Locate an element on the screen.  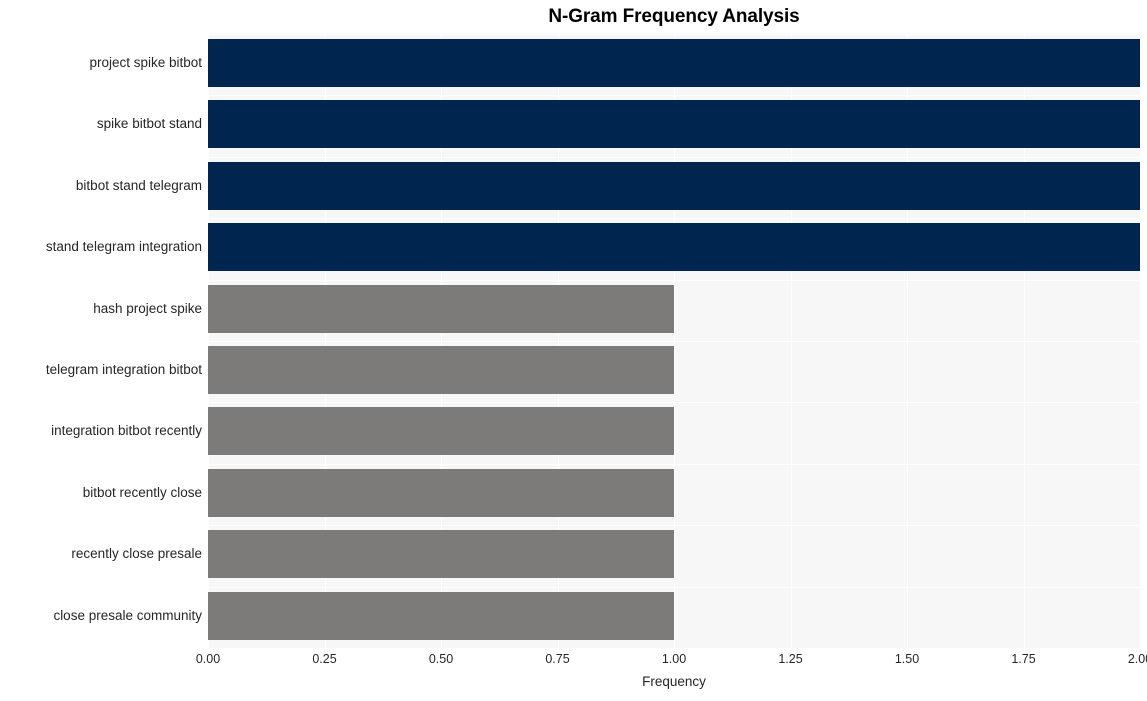
y-axis-tick-label: bitbot stand telegram is located at coordinates (138, 185).